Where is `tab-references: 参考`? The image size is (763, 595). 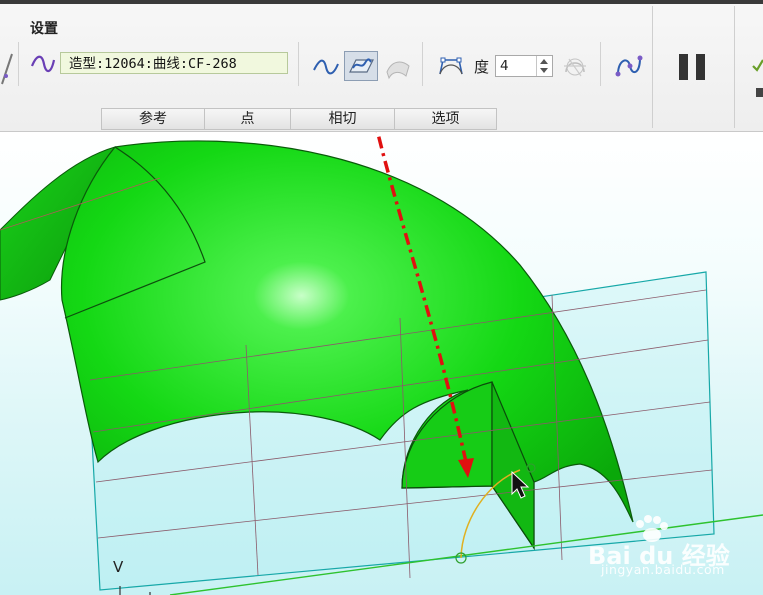 tab-references: 参考 is located at coordinates (153, 119).